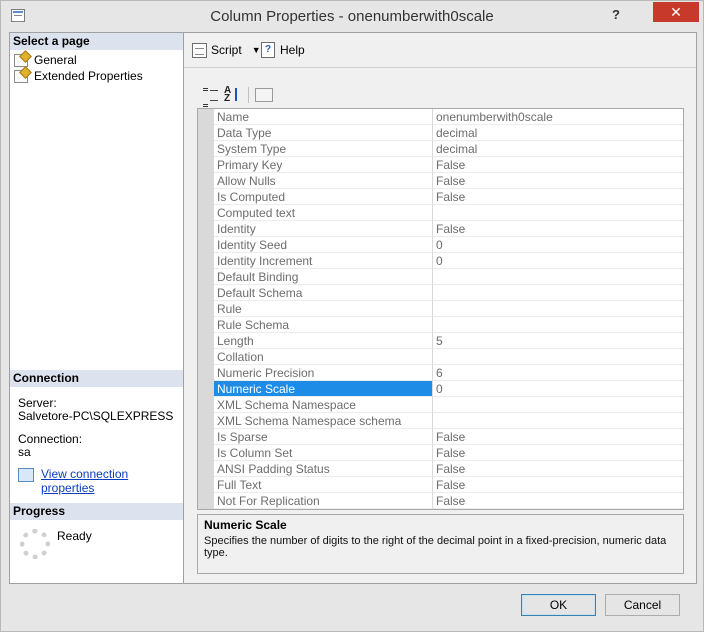  I want to click on property-row: Identity Seed 0, so click(440, 245).